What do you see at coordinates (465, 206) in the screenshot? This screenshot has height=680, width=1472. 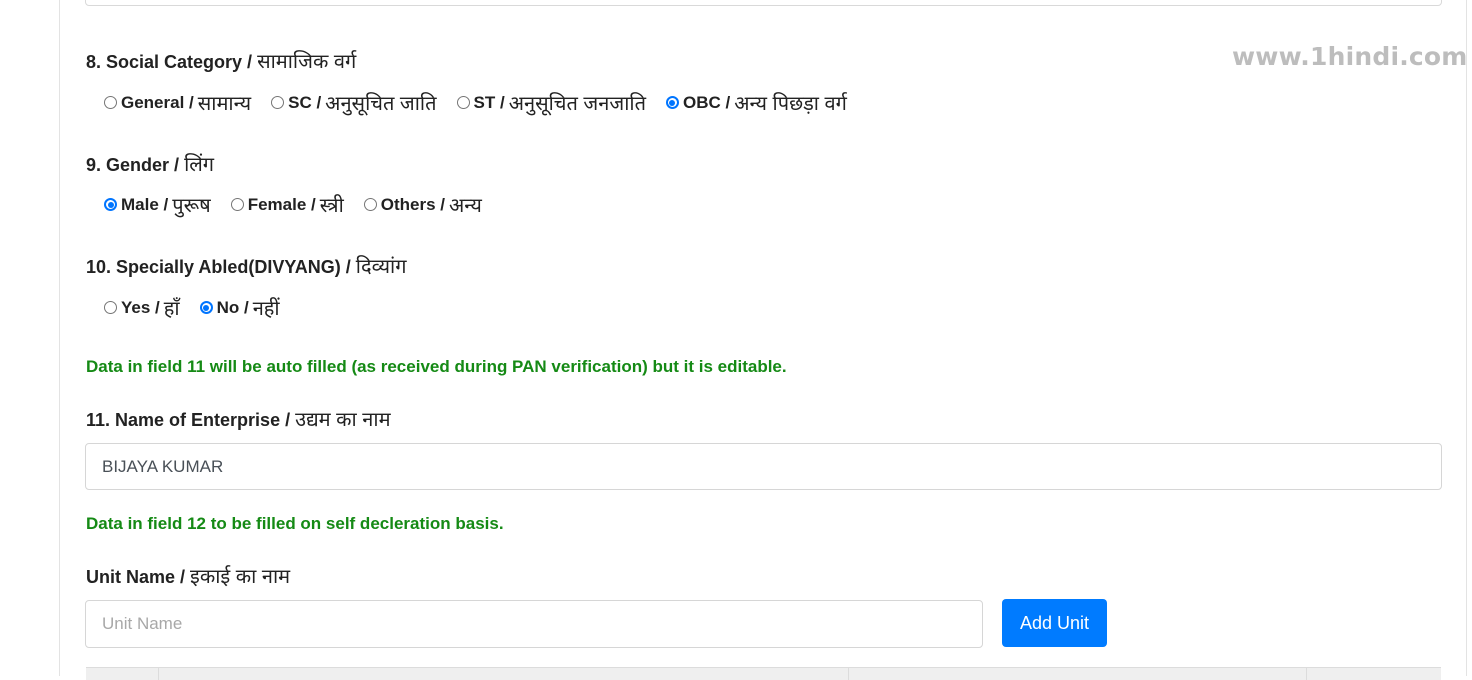 I see `radio-label-hi: अन्य` at bounding box center [465, 206].